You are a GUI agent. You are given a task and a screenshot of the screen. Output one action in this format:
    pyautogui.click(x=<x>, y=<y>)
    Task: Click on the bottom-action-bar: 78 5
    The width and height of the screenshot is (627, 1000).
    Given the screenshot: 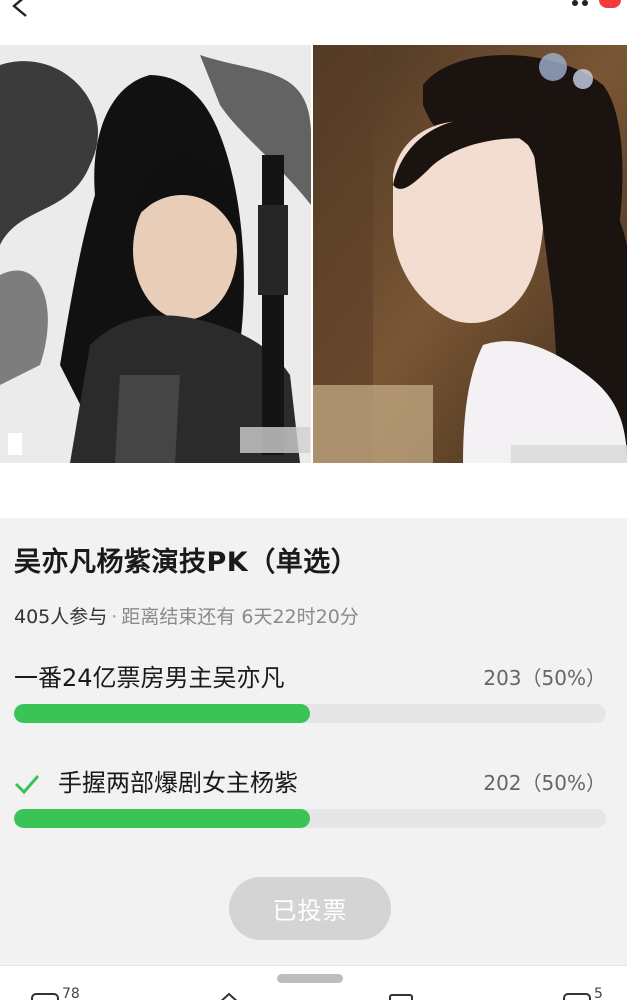 What is the action you would take?
    pyautogui.click(x=313, y=982)
    